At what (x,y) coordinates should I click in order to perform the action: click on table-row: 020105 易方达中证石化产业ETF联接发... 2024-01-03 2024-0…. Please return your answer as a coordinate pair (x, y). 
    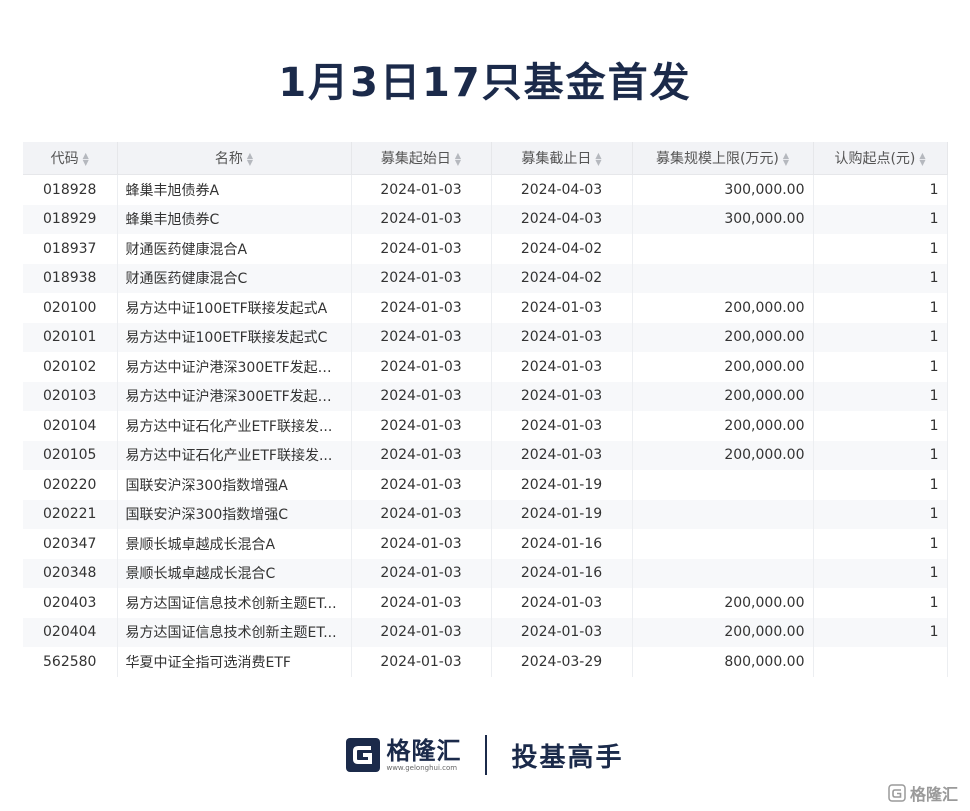
    Looking at the image, I should click on (485, 455).